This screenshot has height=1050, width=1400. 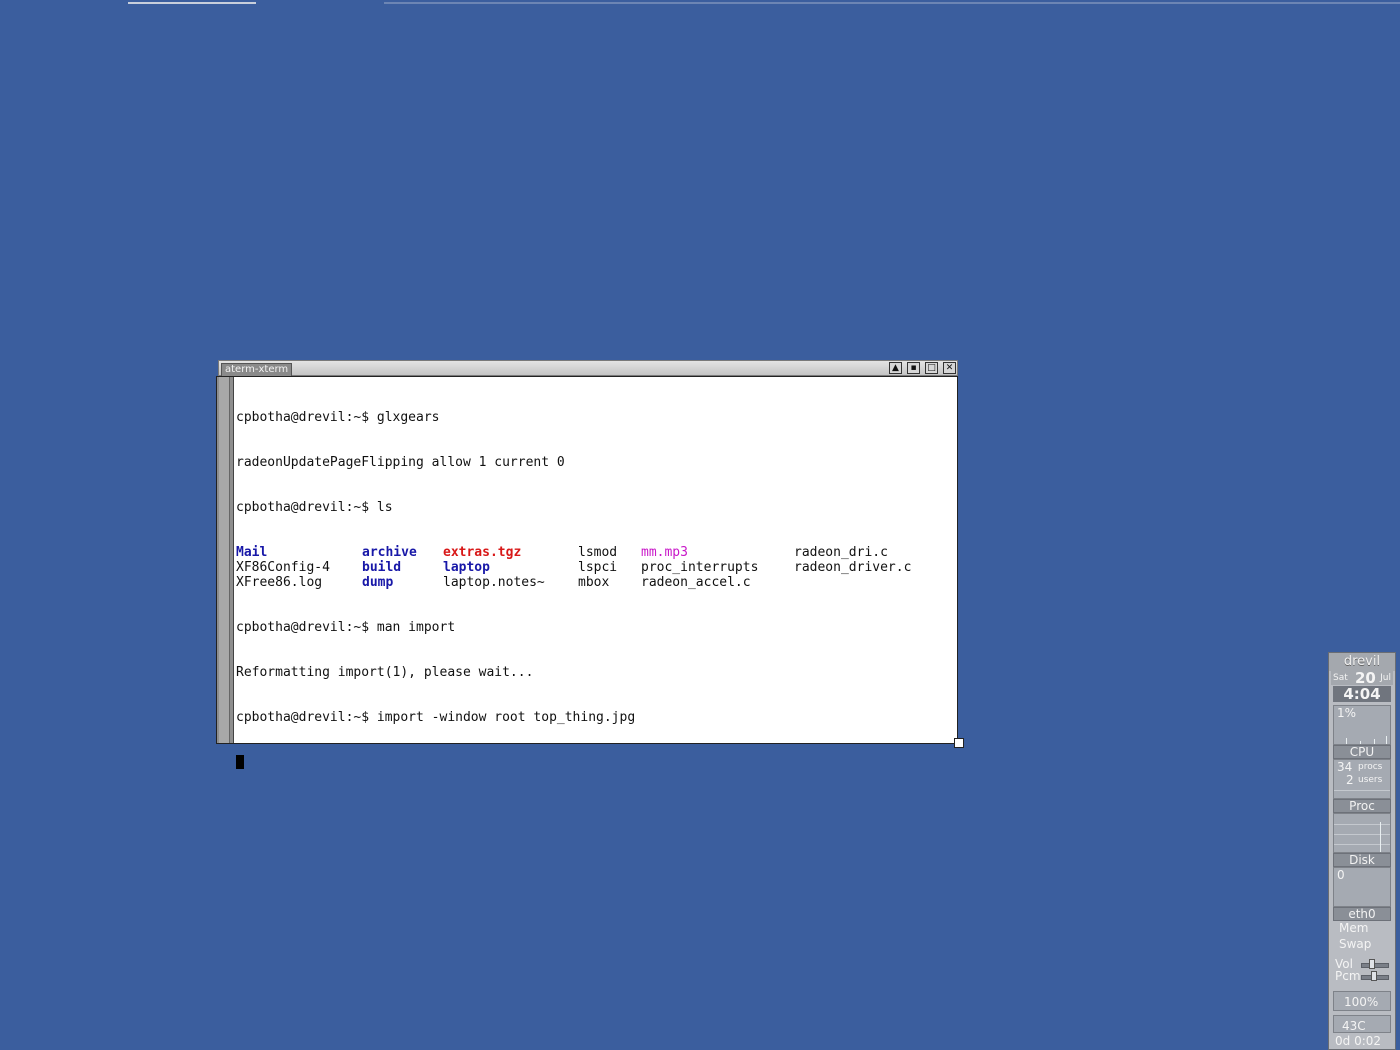 I want to click on cpu-chart: 1%, so click(x=1362, y=725).